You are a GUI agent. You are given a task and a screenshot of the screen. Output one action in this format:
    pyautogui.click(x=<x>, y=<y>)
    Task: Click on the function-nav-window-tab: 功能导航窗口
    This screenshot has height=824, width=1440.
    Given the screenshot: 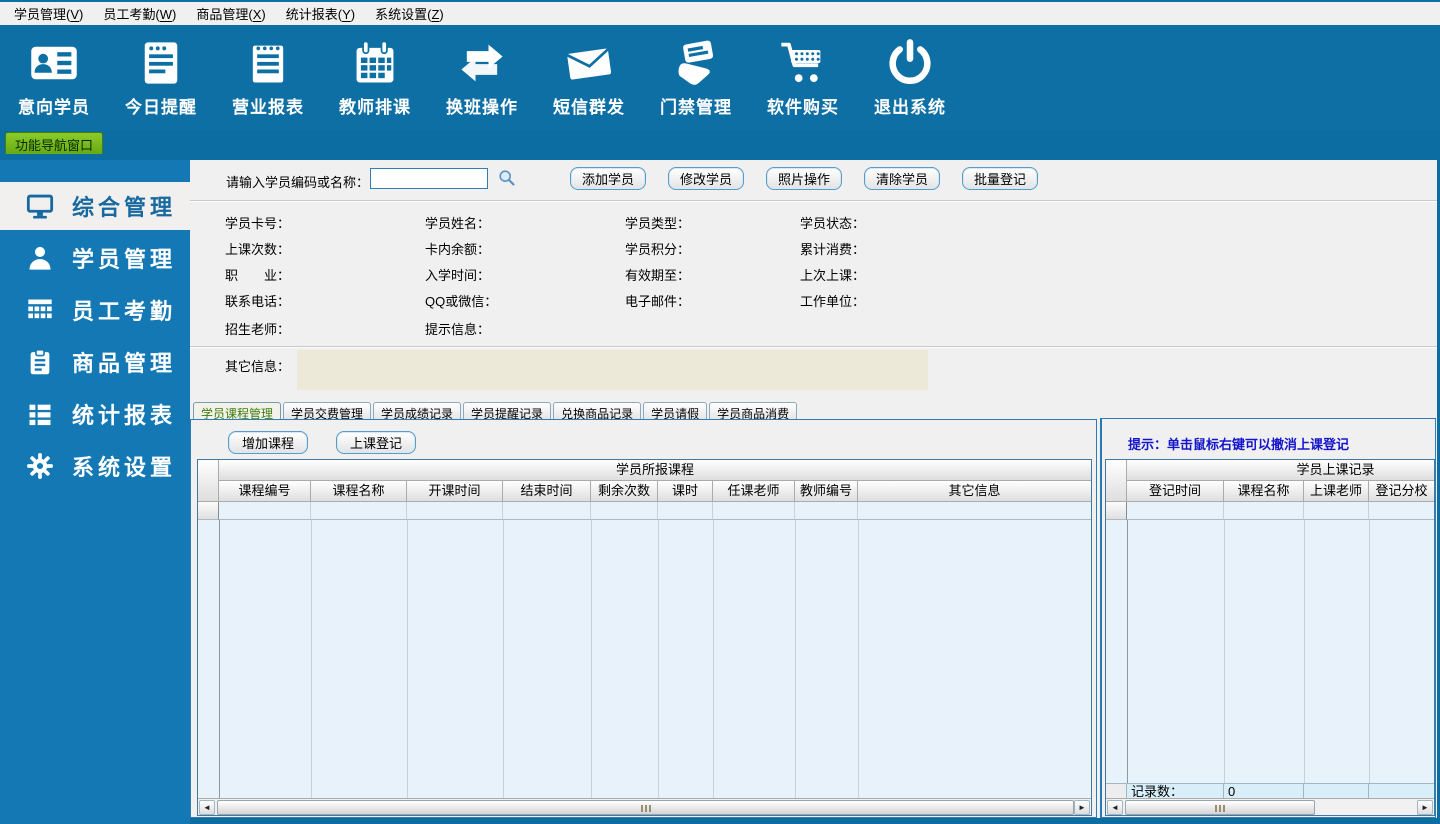 What is the action you would take?
    pyautogui.click(x=54, y=143)
    